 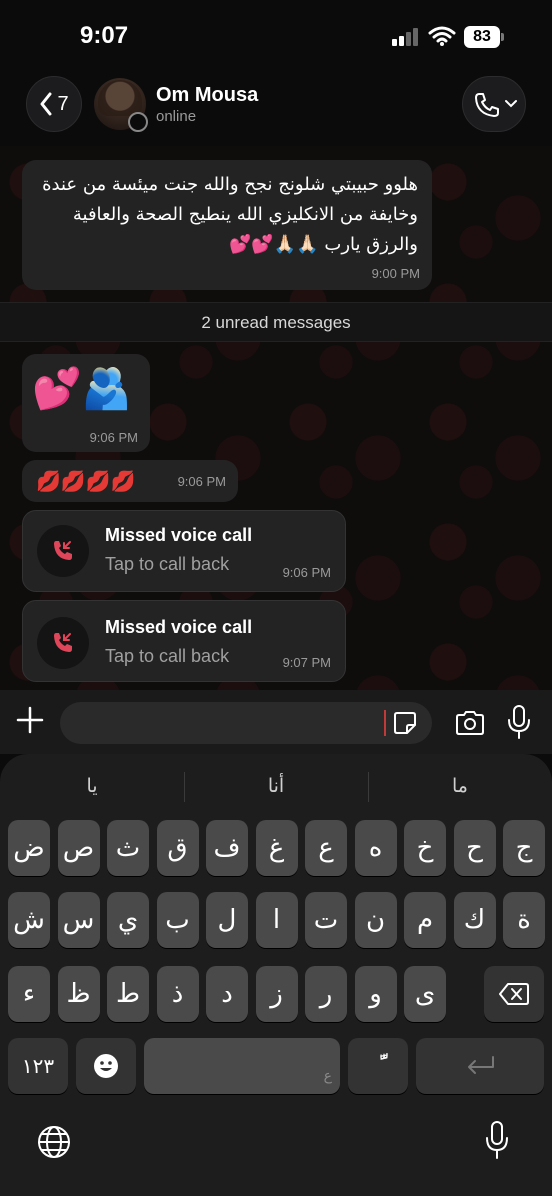 What do you see at coordinates (425, 994) in the screenshot?
I see `letter-key: ى` at bounding box center [425, 994].